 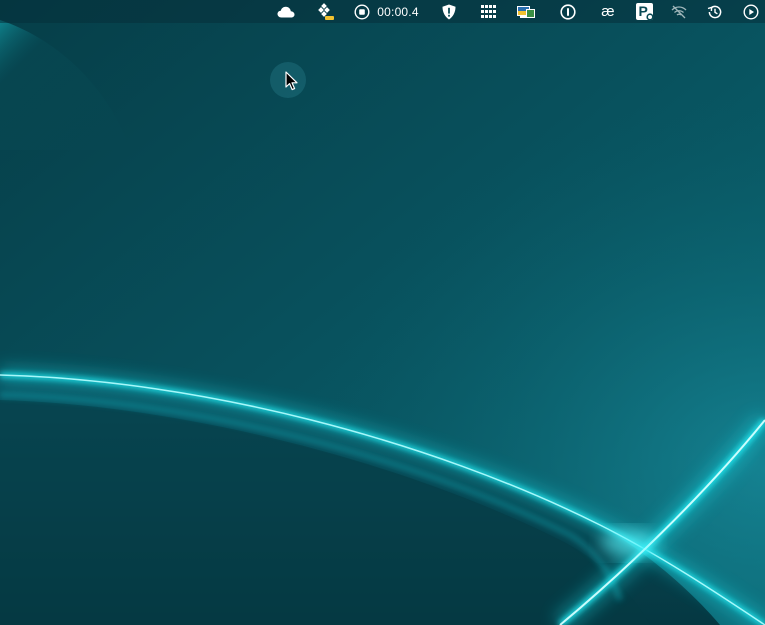 What do you see at coordinates (449, 11) in the screenshot?
I see `shield-alert-icon` at bounding box center [449, 11].